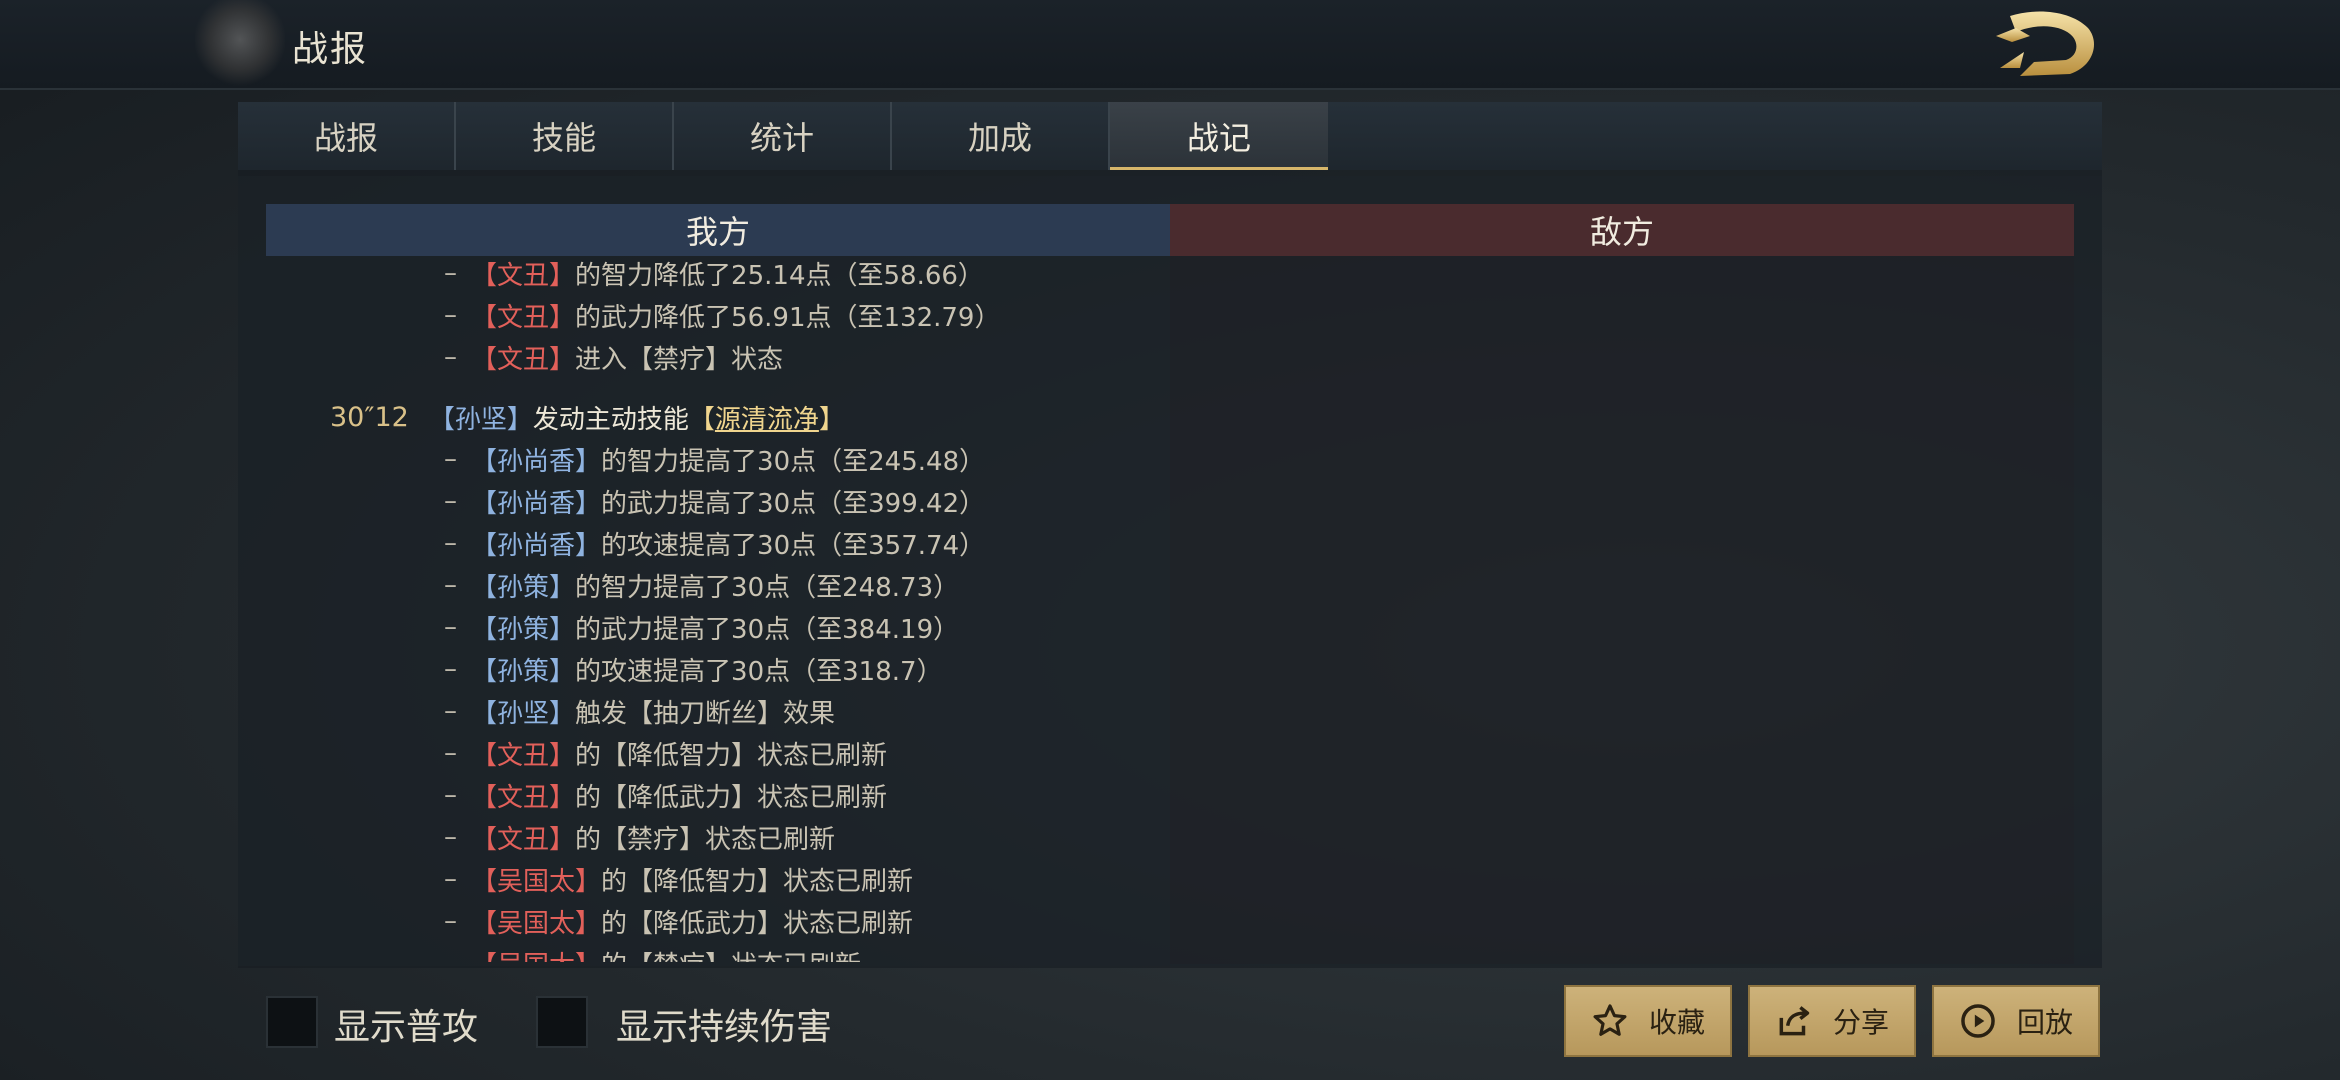 This screenshot has height=1080, width=2340. I want to click on list-item: – 【孙坚】触发【抽刀断丝】效果, so click(640, 712).